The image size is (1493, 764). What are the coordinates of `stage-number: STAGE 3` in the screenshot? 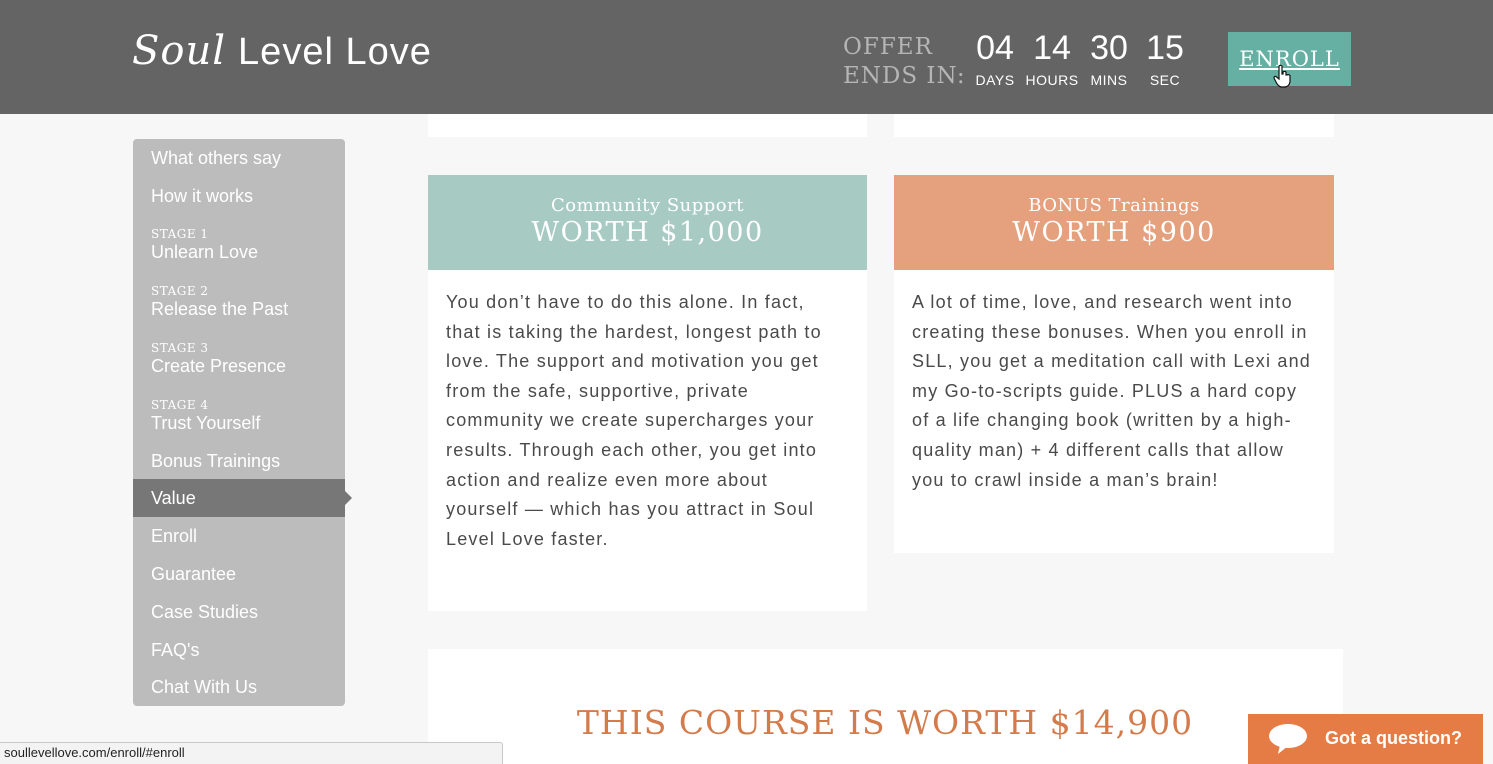 It's located at (180, 348).